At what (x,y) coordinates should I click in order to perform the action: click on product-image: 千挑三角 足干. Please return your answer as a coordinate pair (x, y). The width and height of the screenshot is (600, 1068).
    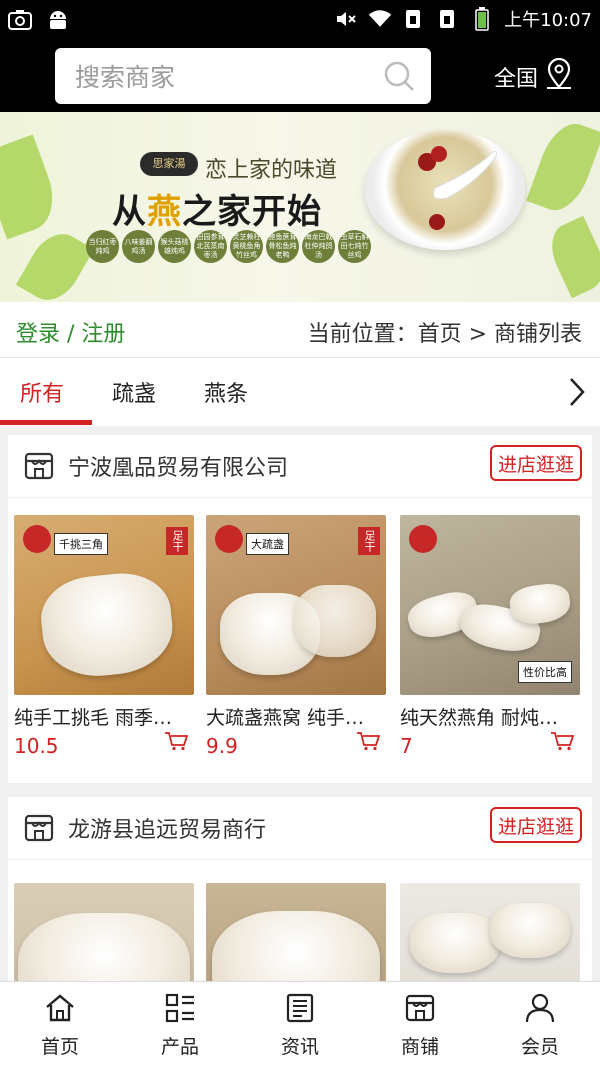
    Looking at the image, I should click on (104, 605).